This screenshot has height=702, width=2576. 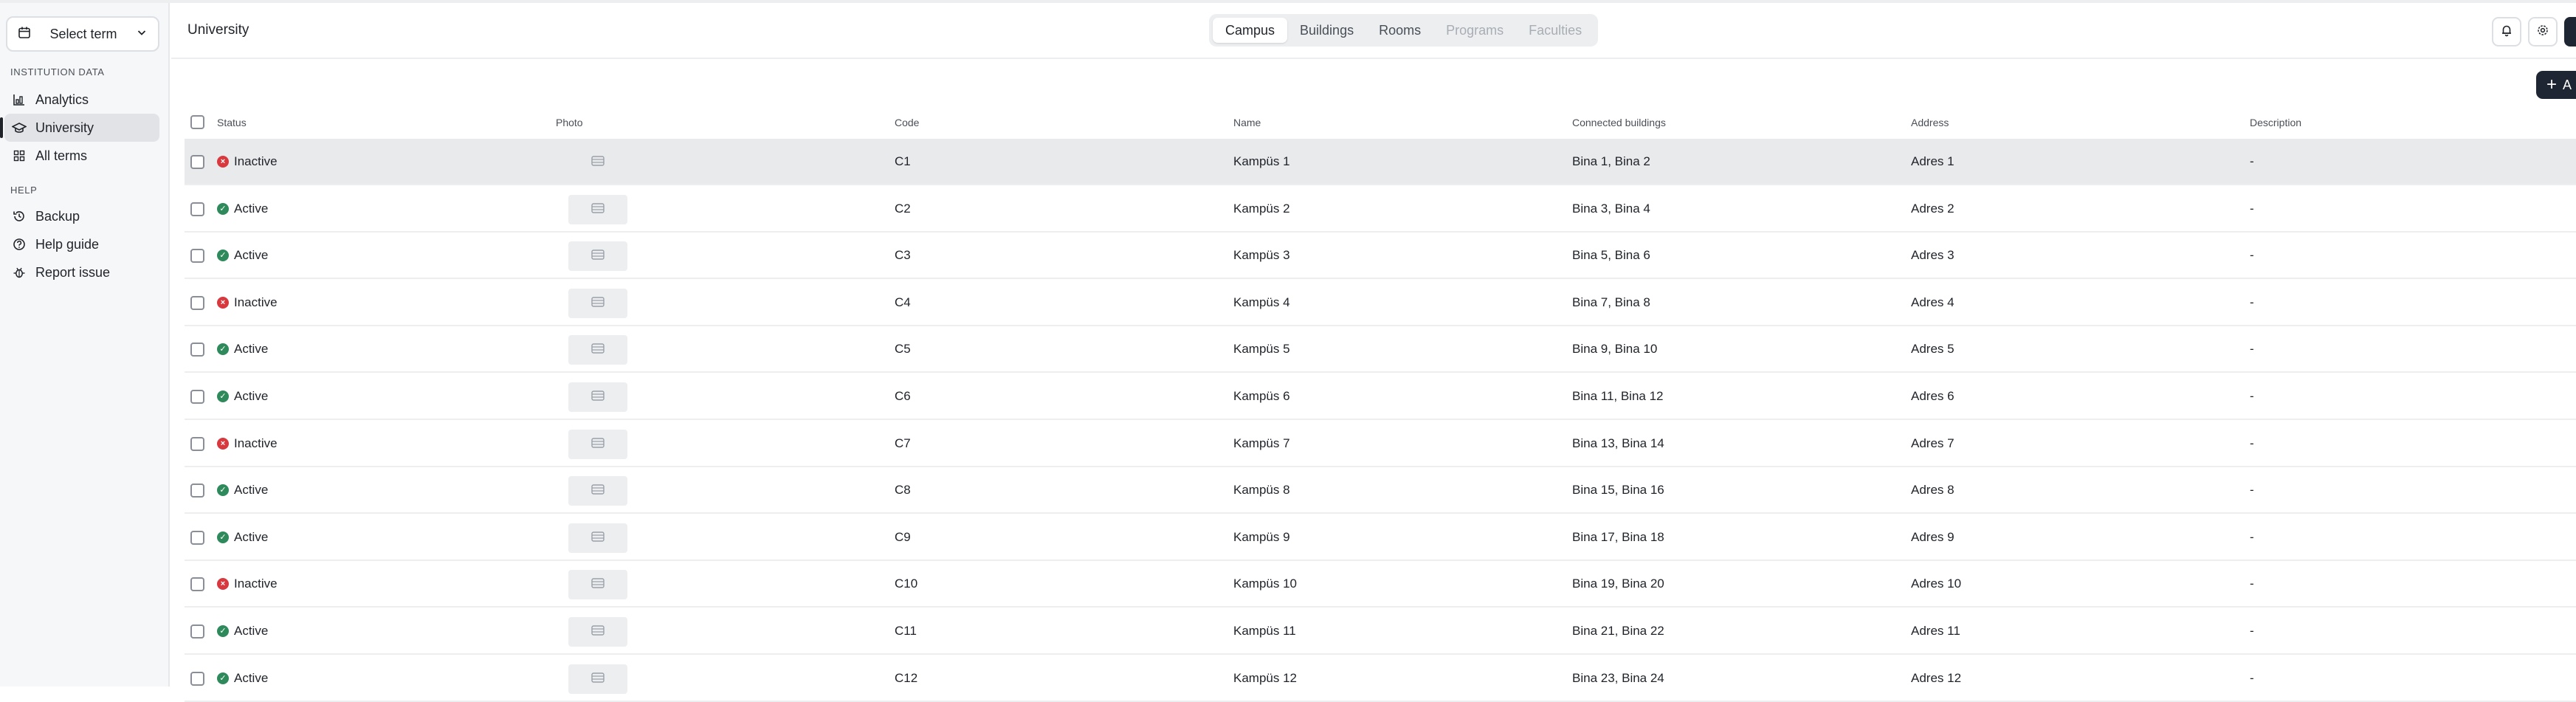 What do you see at coordinates (81, 100) in the screenshot?
I see `sidebar-item-analytics: Analytics` at bounding box center [81, 100].